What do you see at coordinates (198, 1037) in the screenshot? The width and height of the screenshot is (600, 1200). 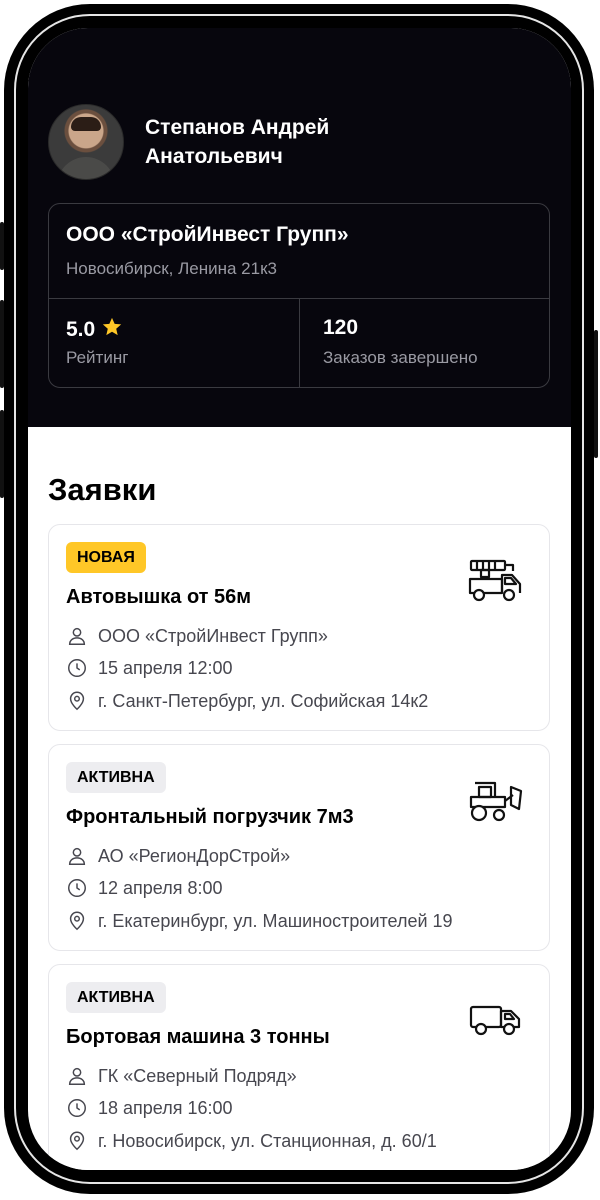 I see `order-title: Бортовая машина 3 тонны` at bounding box center [198, 1037].